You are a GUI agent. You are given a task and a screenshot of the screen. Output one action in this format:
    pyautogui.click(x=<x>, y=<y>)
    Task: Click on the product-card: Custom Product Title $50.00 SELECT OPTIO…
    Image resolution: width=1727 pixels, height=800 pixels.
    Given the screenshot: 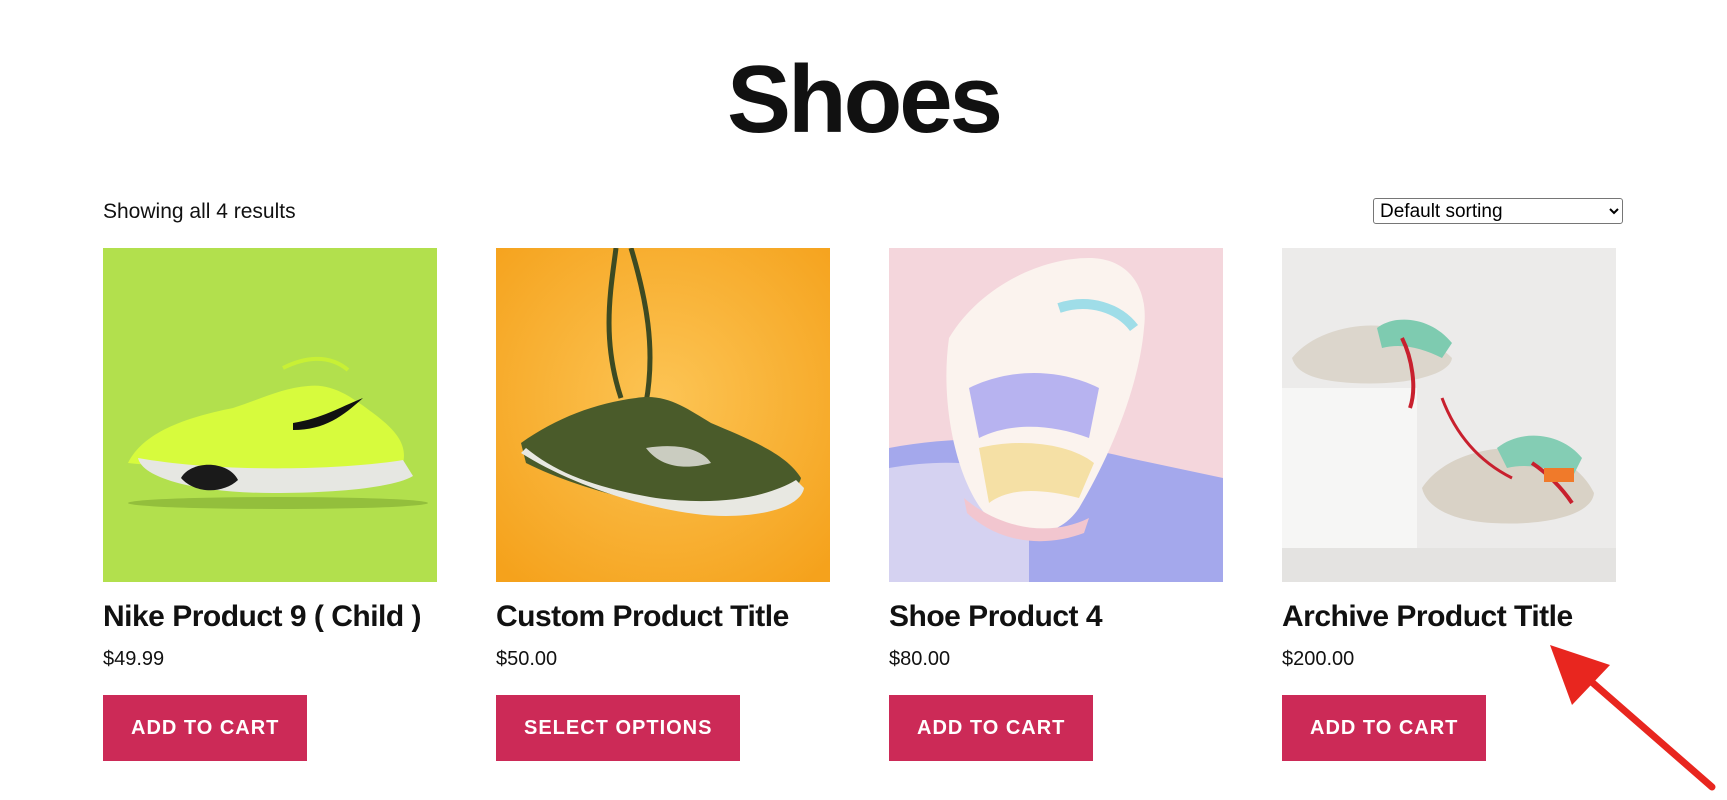 What is the action you would take?
    pyautogui.click(x=663, y=504)
    